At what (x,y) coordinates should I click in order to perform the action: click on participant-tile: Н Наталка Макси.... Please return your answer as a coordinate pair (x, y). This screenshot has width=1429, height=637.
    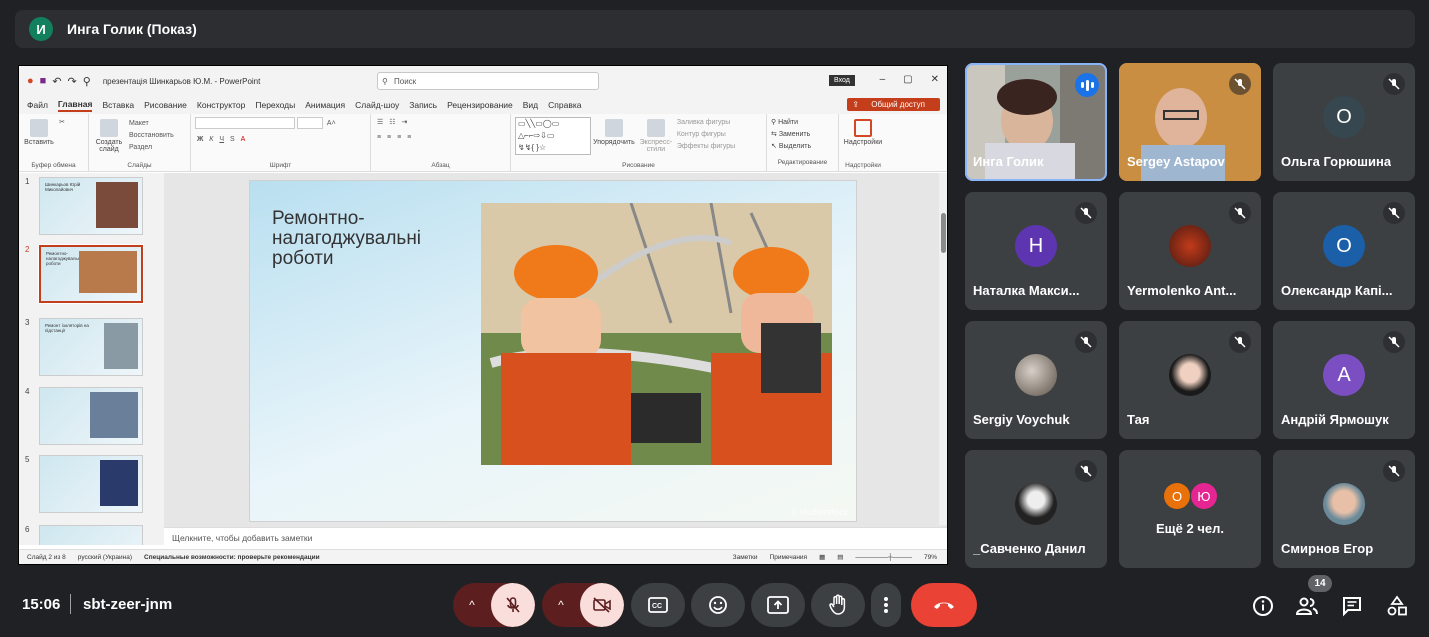
    Looking at the image, I should click on (1036, 251).